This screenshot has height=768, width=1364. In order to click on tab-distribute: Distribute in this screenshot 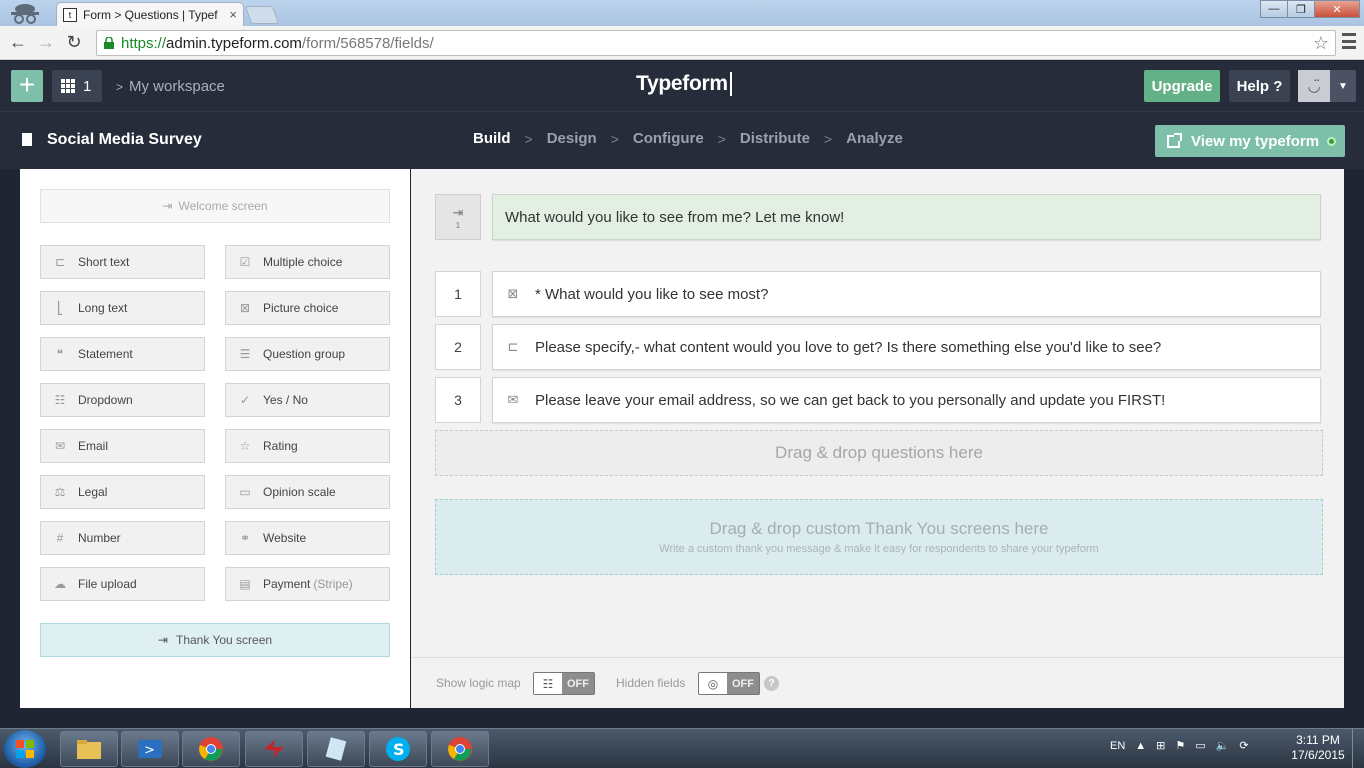, I will do `click(775, 138)`.